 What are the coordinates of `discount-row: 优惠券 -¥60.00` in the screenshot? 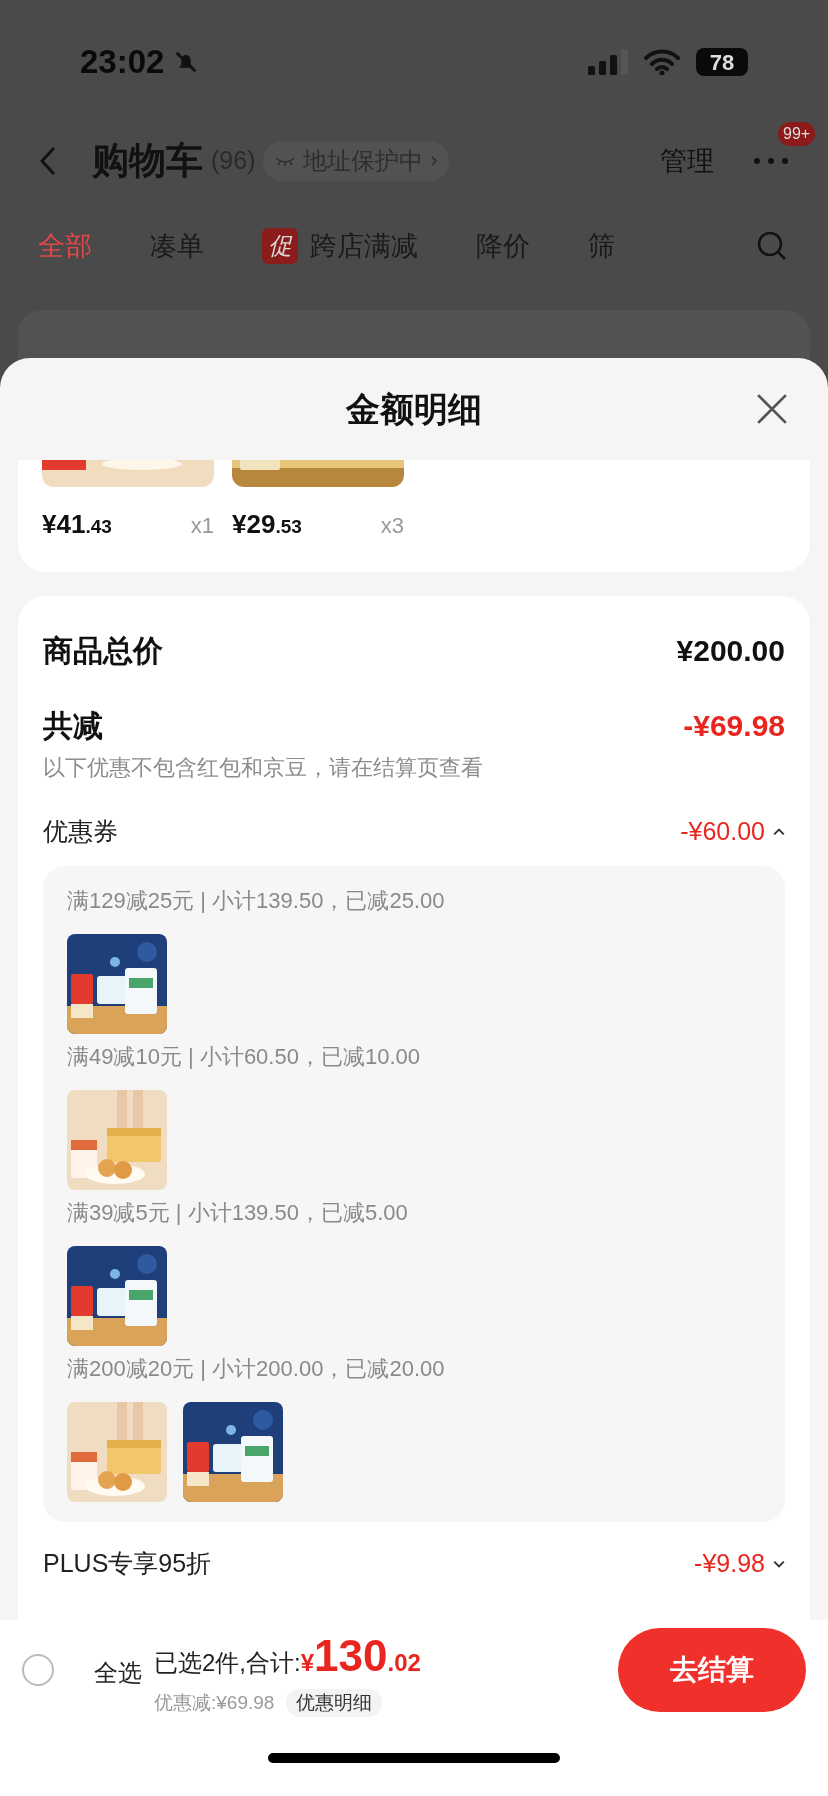 It's located at (414, 832).